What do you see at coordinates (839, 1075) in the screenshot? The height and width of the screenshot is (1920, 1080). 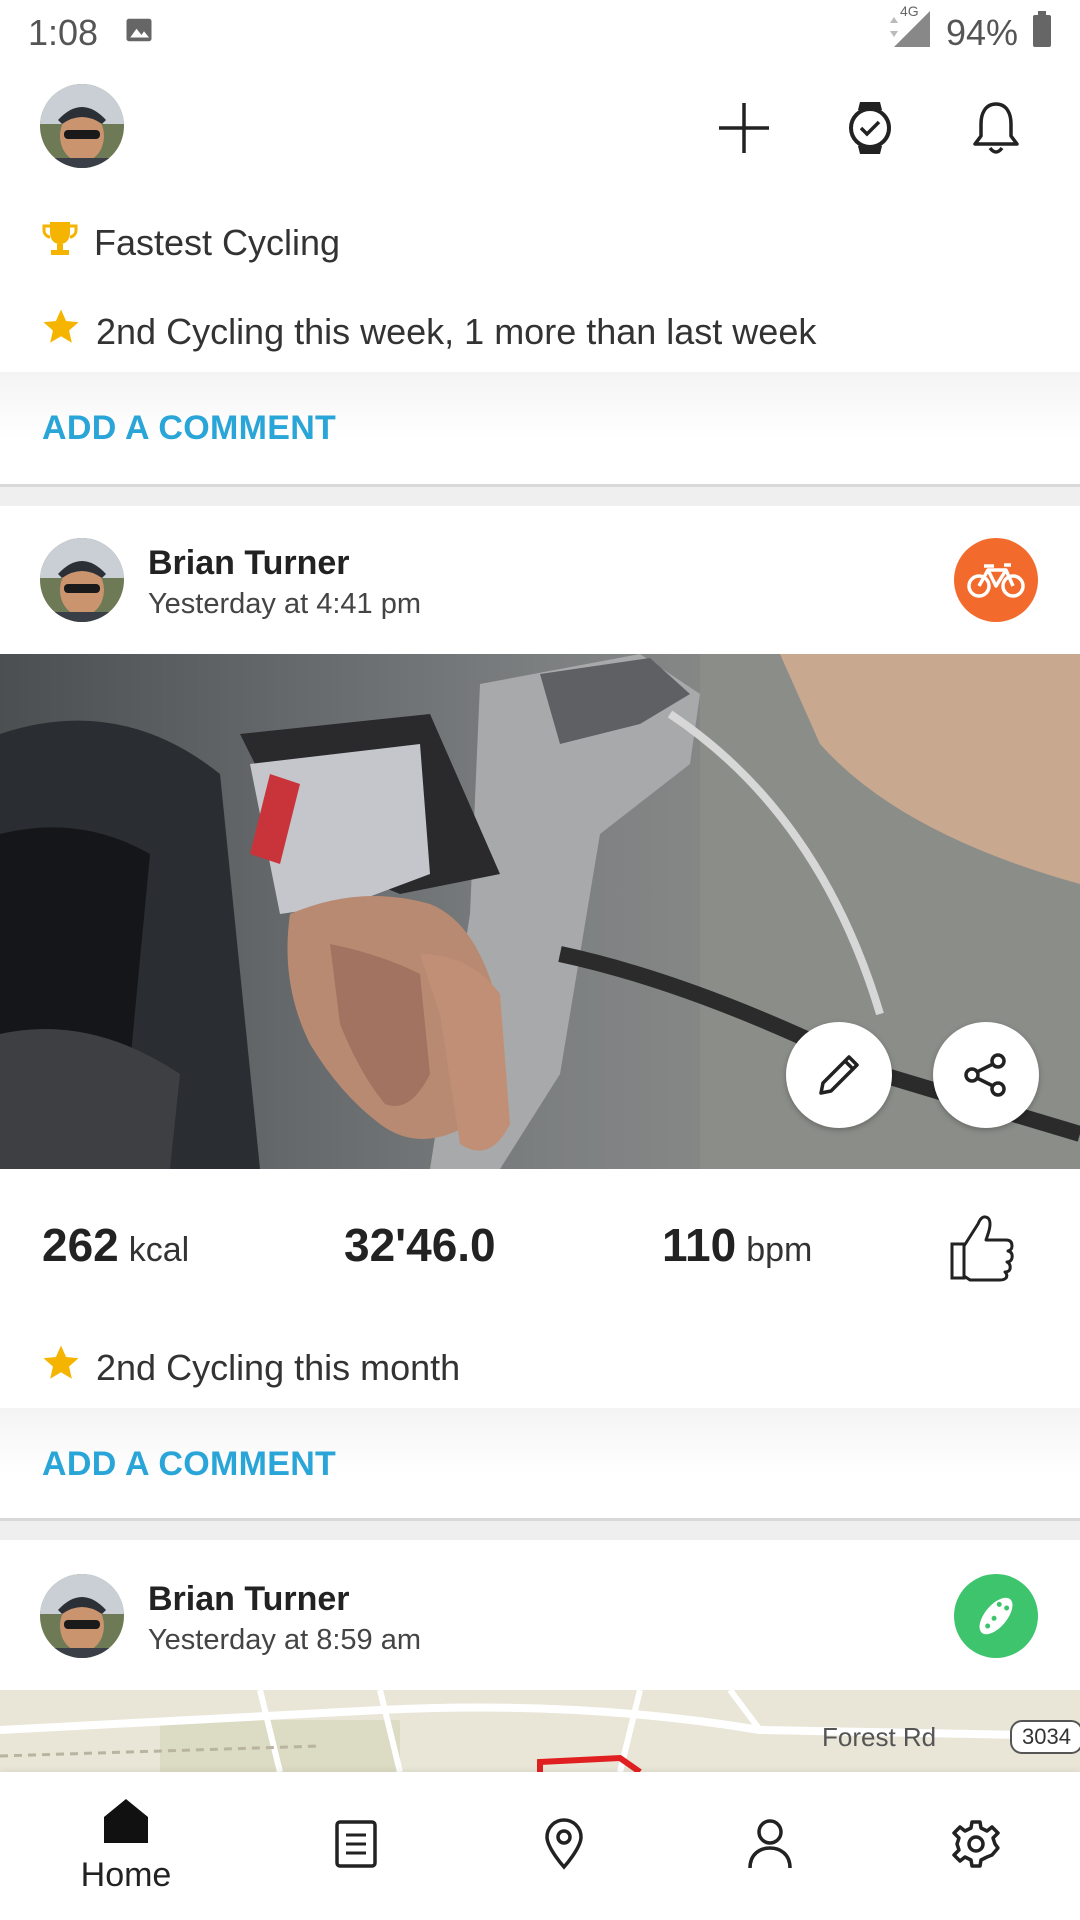 I see `edit-icon` at bounding box center [839, 1075].